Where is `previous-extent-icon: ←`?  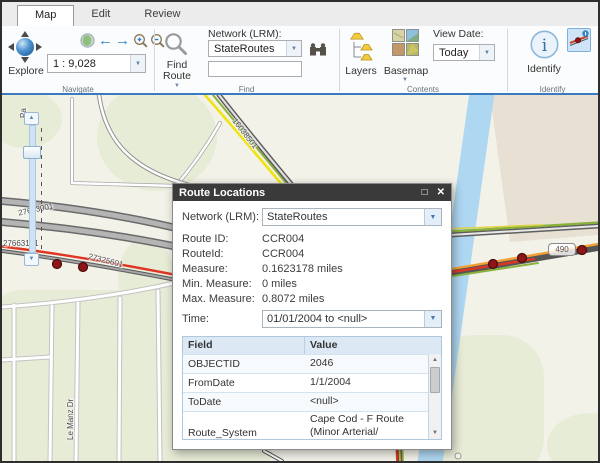
previous-extent-icon: ← is located at coordinates (105, 40).